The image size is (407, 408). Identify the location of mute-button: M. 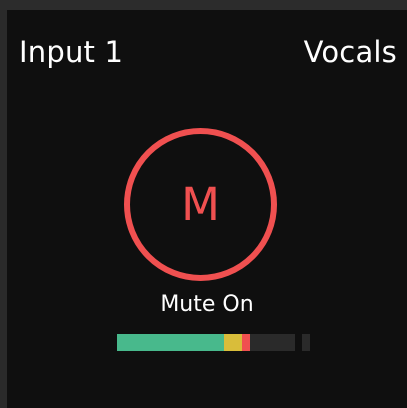
(200, 204).